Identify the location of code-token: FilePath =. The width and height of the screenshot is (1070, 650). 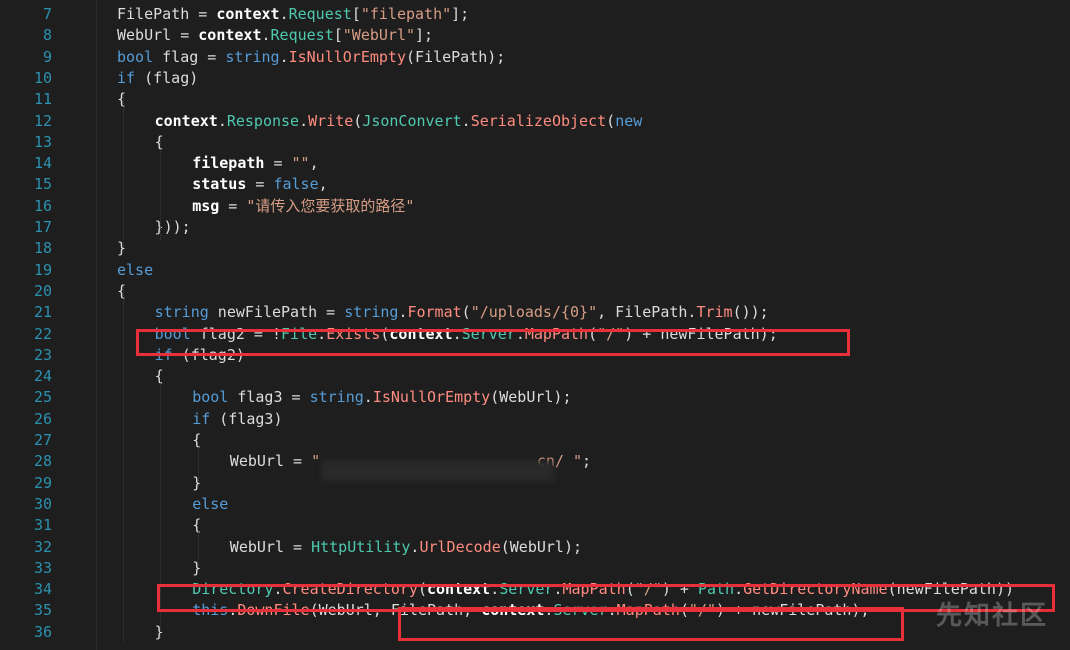
(167, 14).